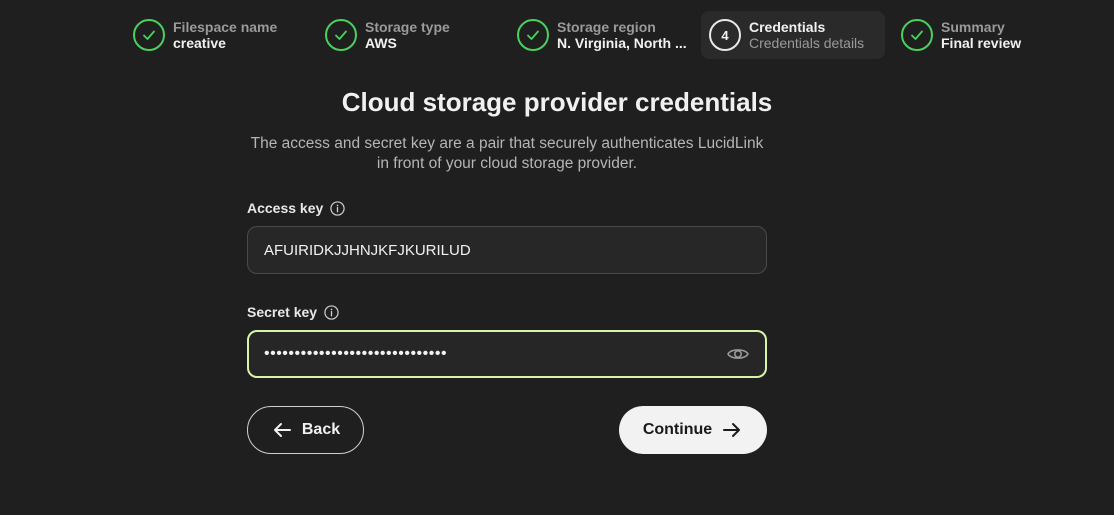 The image size is (1114, 515). I want to click on back-button-label: Back, so click(321, 429).